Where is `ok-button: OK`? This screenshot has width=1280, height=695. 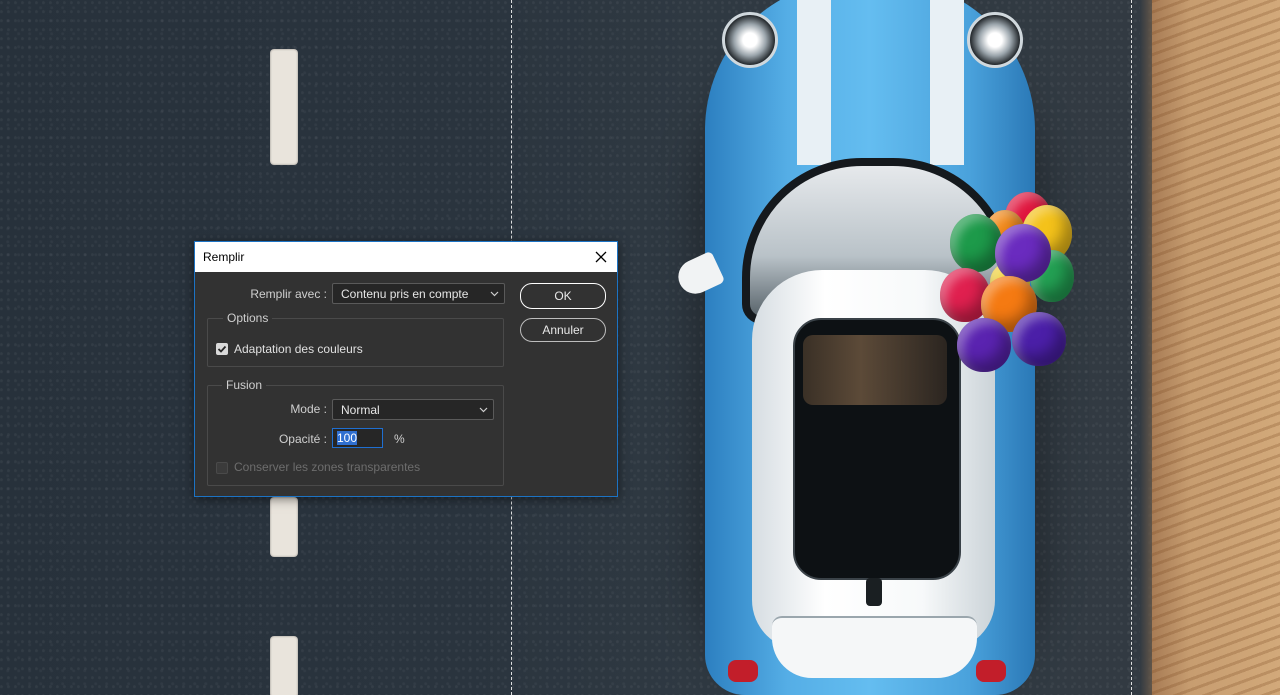
ok-button: OK is located at coordinates (563, 296).